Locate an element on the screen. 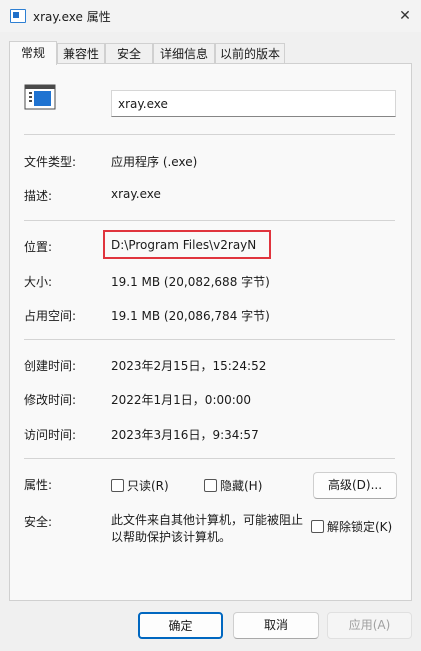 This screenshot has width=421, height=651. window-title: xray.exe 属性 is located at coordinates (72, 17).